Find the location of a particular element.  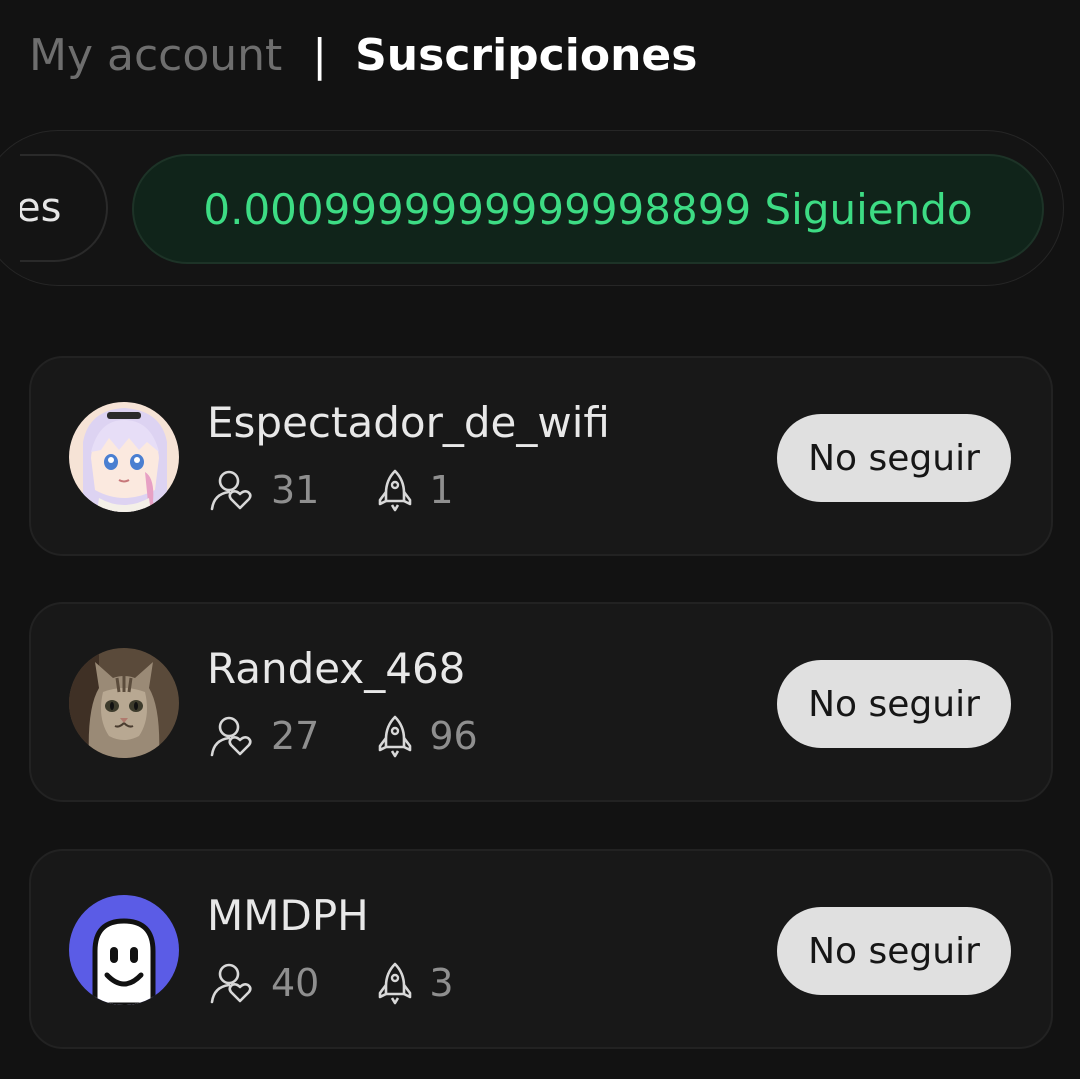

boosts-stat: 96 is located at coordinates (427, 736).